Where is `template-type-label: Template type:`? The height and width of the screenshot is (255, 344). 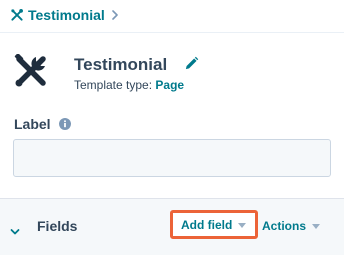
template-type-label: Template type: is located at coordinates (113, 85).